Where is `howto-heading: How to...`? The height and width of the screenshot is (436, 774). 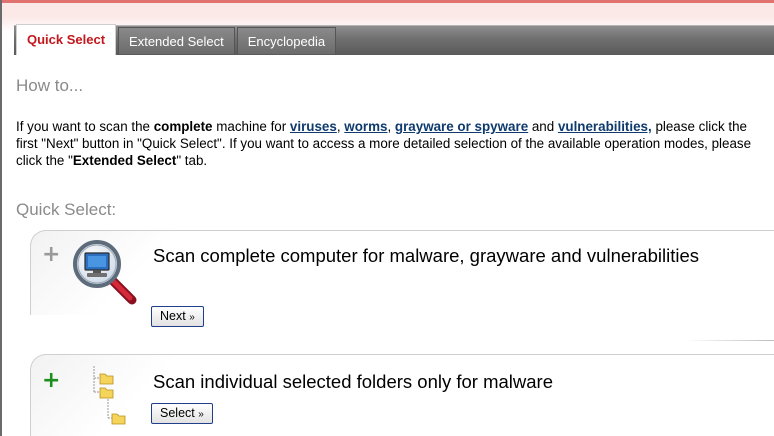 howto-heading: How to... is located at coordinates (50, 85).